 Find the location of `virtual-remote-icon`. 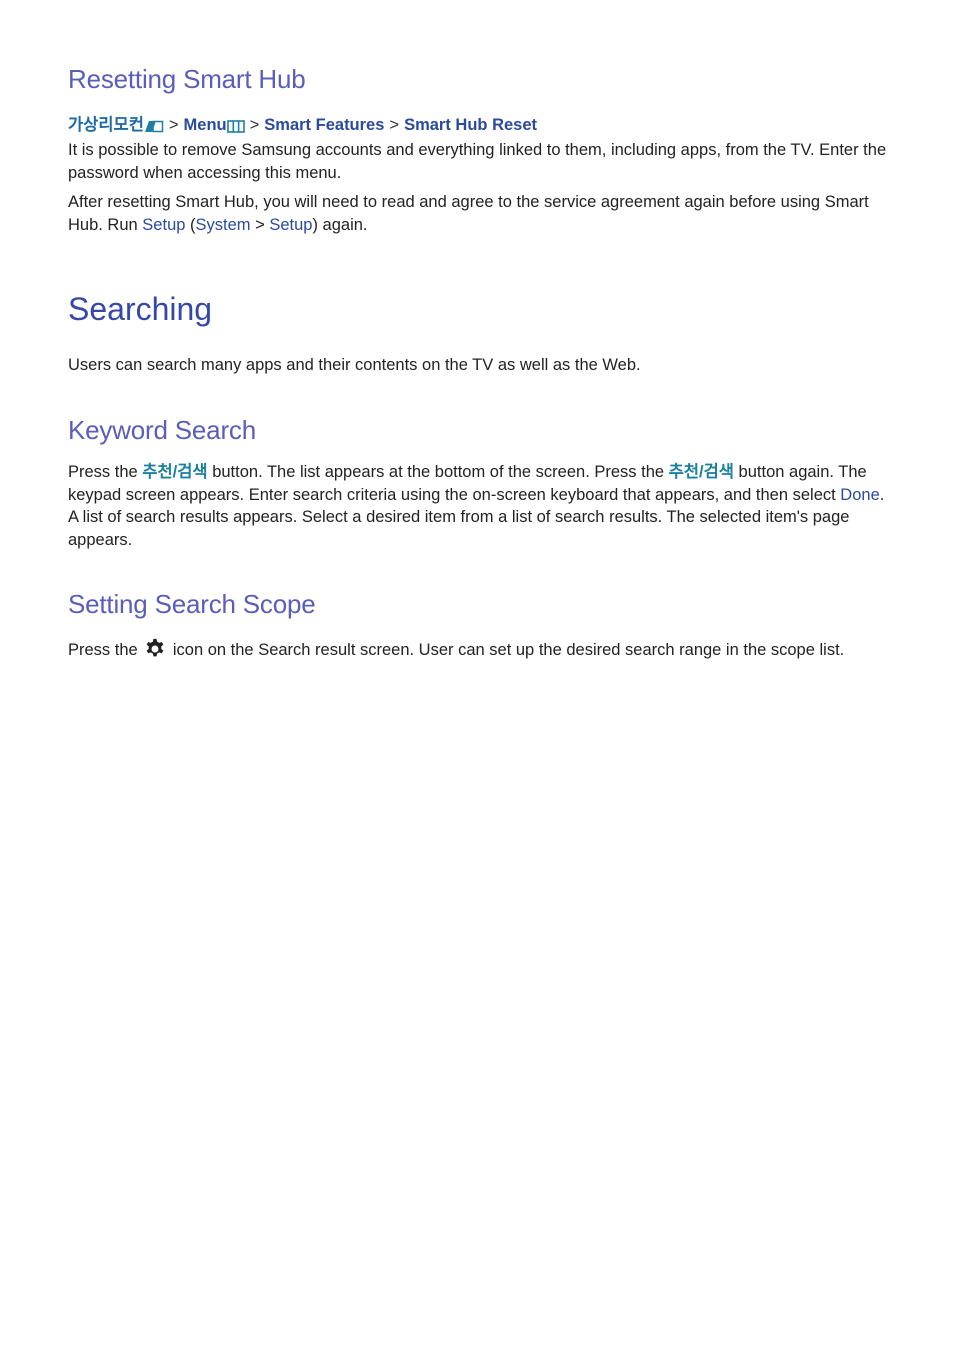

virtual-remote-icon is located at coordinates (154, 128).